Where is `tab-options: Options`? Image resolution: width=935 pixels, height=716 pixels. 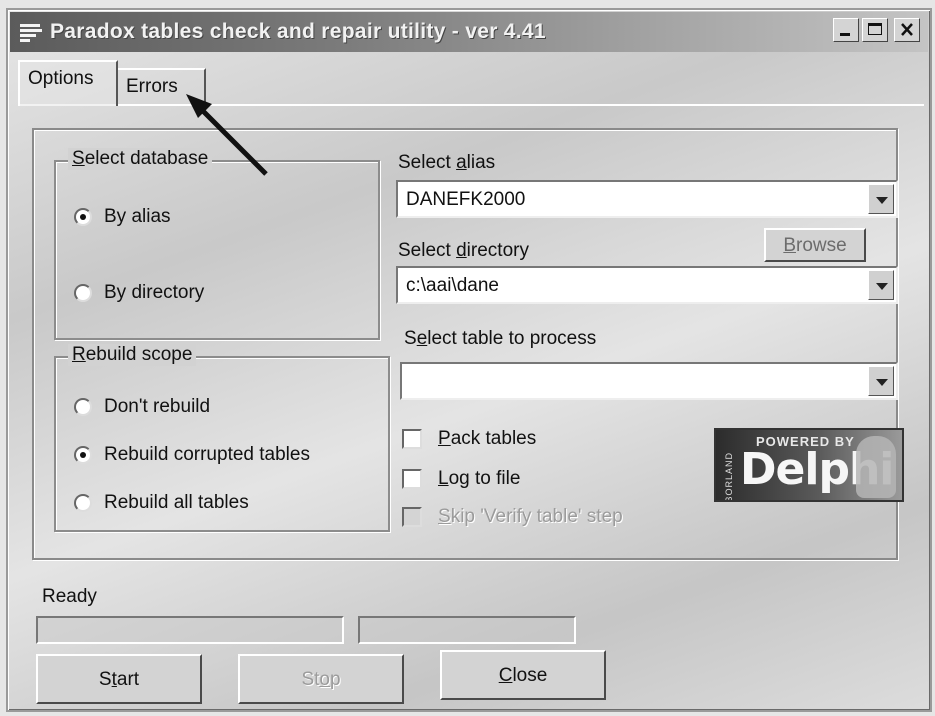
tab-options: Options is located at coordinates (68, 83).